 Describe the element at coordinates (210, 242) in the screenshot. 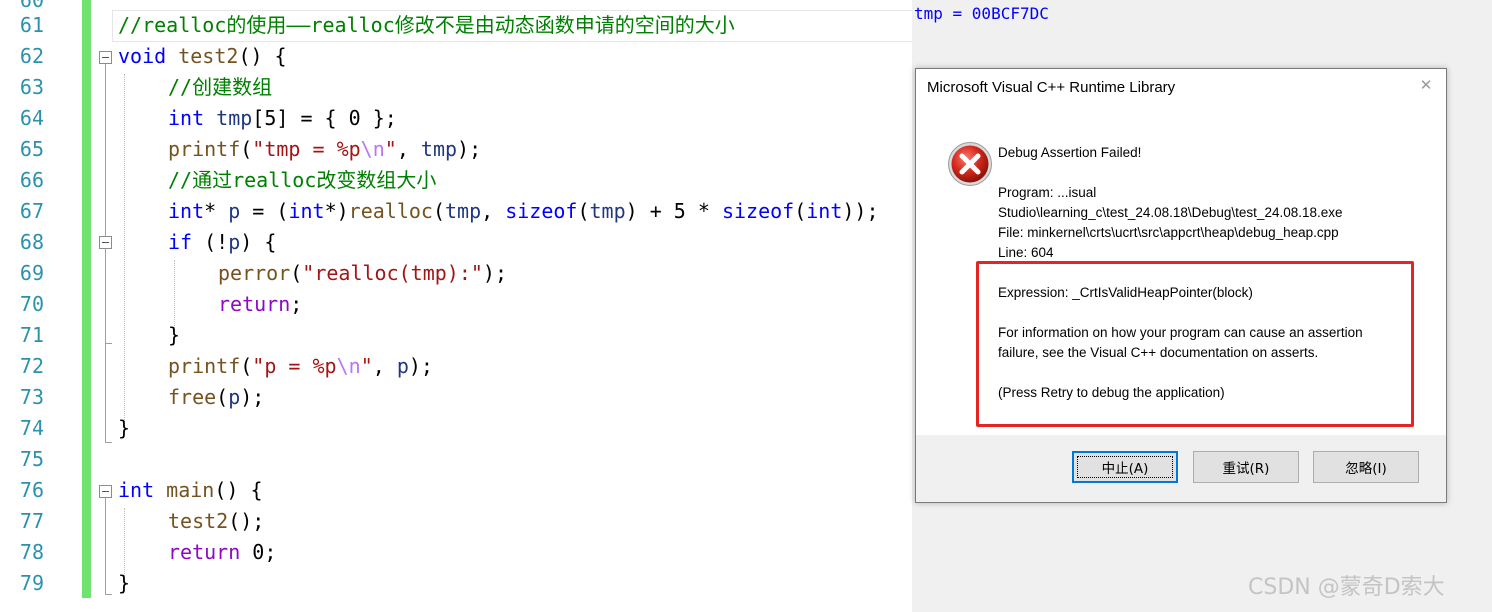

I see `punctuation: (!` at that location.